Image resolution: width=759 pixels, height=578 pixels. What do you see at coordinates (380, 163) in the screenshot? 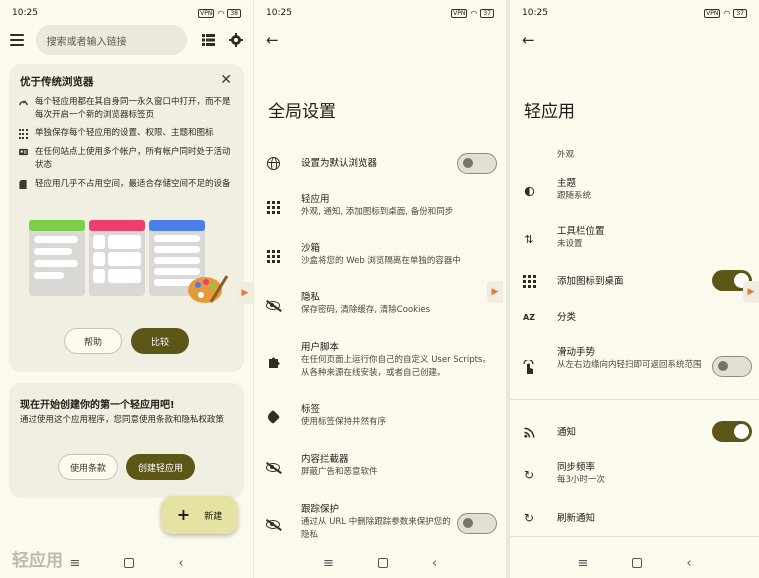
I see `settings-row-default-browser: 设置为默认浏览器` at bounding box center [380, 163].